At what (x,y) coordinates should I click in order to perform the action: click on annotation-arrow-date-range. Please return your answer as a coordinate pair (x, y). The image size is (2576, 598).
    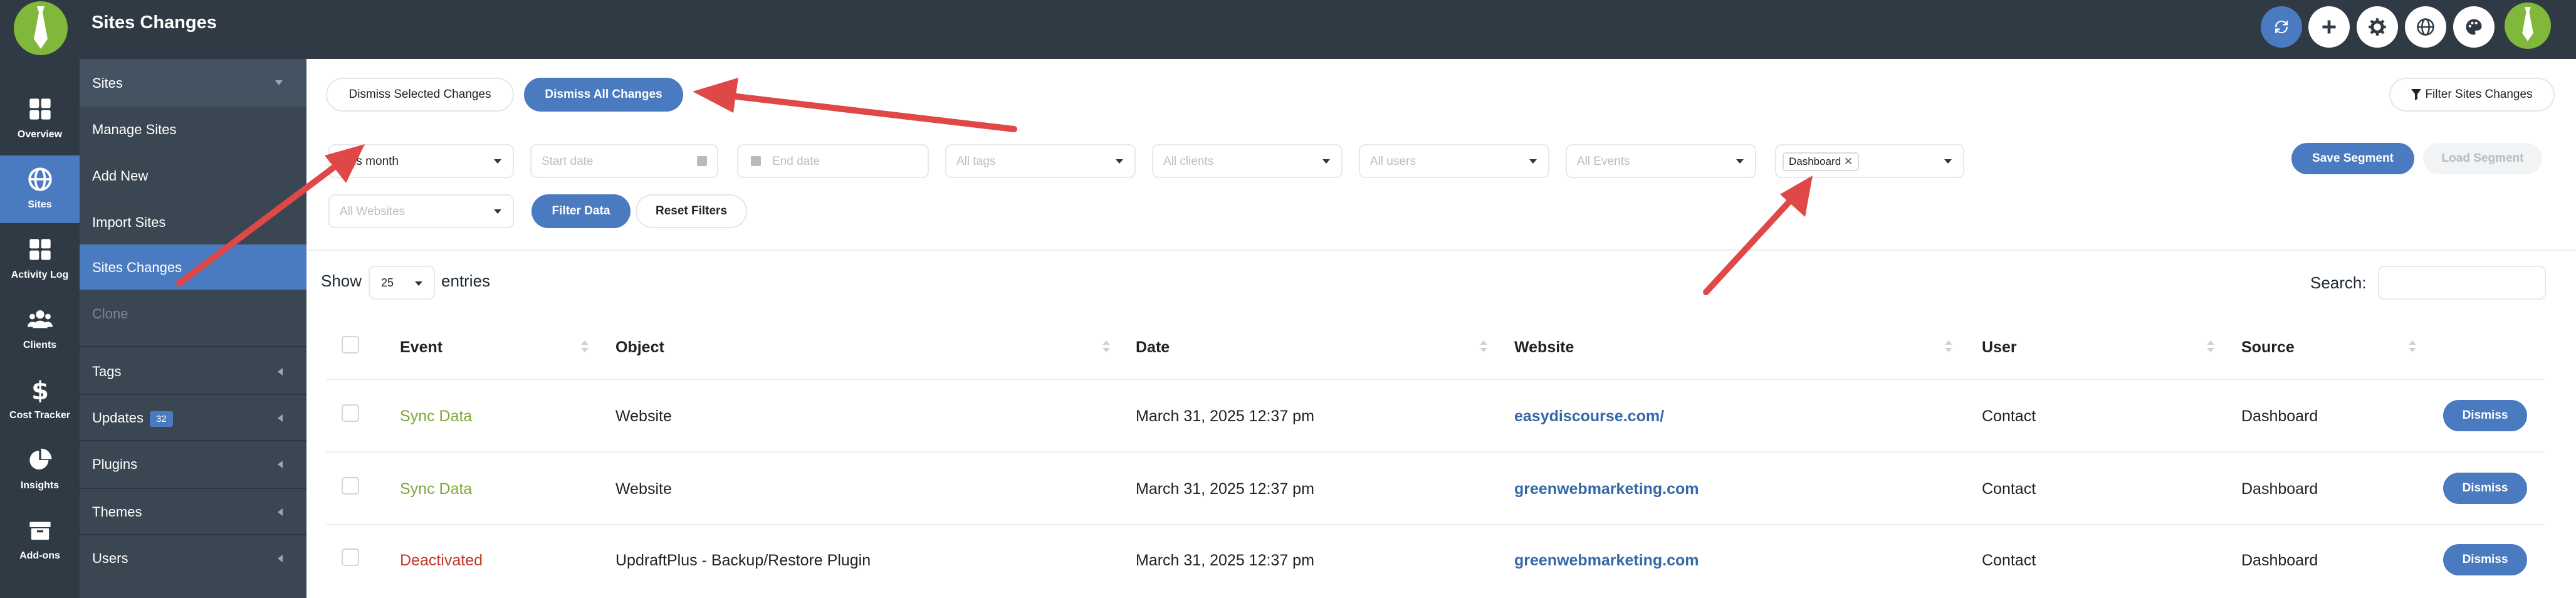
    Looking at the image, I should click on (259, 223).